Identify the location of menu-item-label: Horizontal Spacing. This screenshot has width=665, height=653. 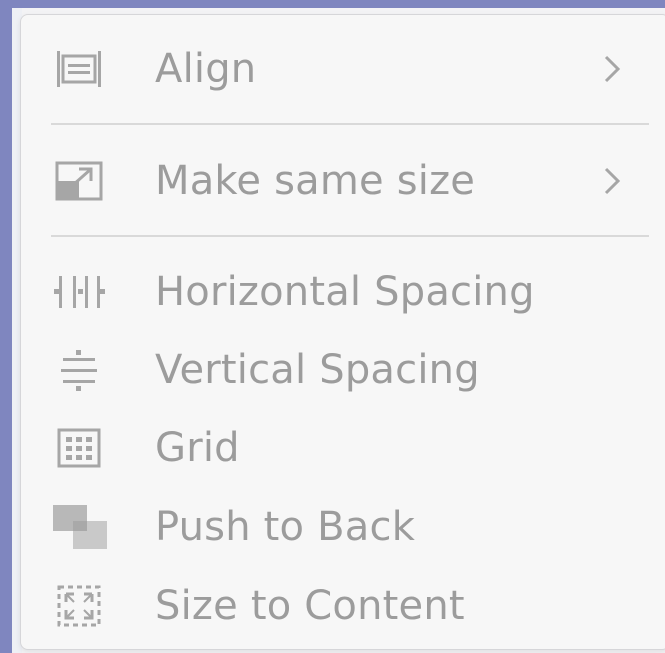
(345, 292).